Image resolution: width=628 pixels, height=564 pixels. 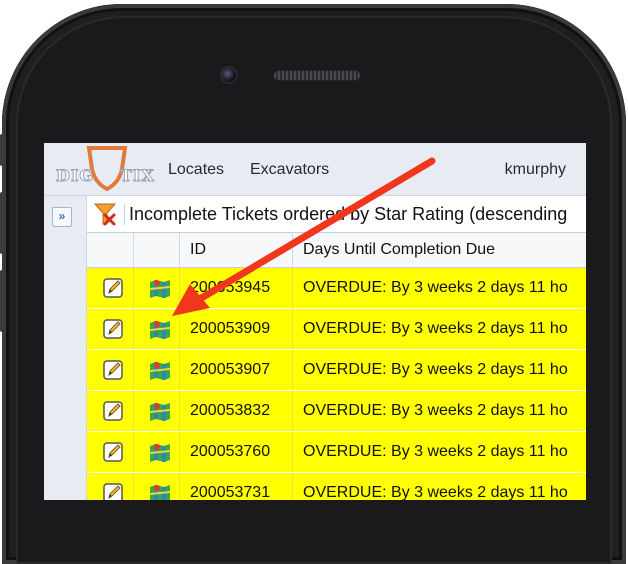 I want to click on front-camera, so click(x=229, y=75).